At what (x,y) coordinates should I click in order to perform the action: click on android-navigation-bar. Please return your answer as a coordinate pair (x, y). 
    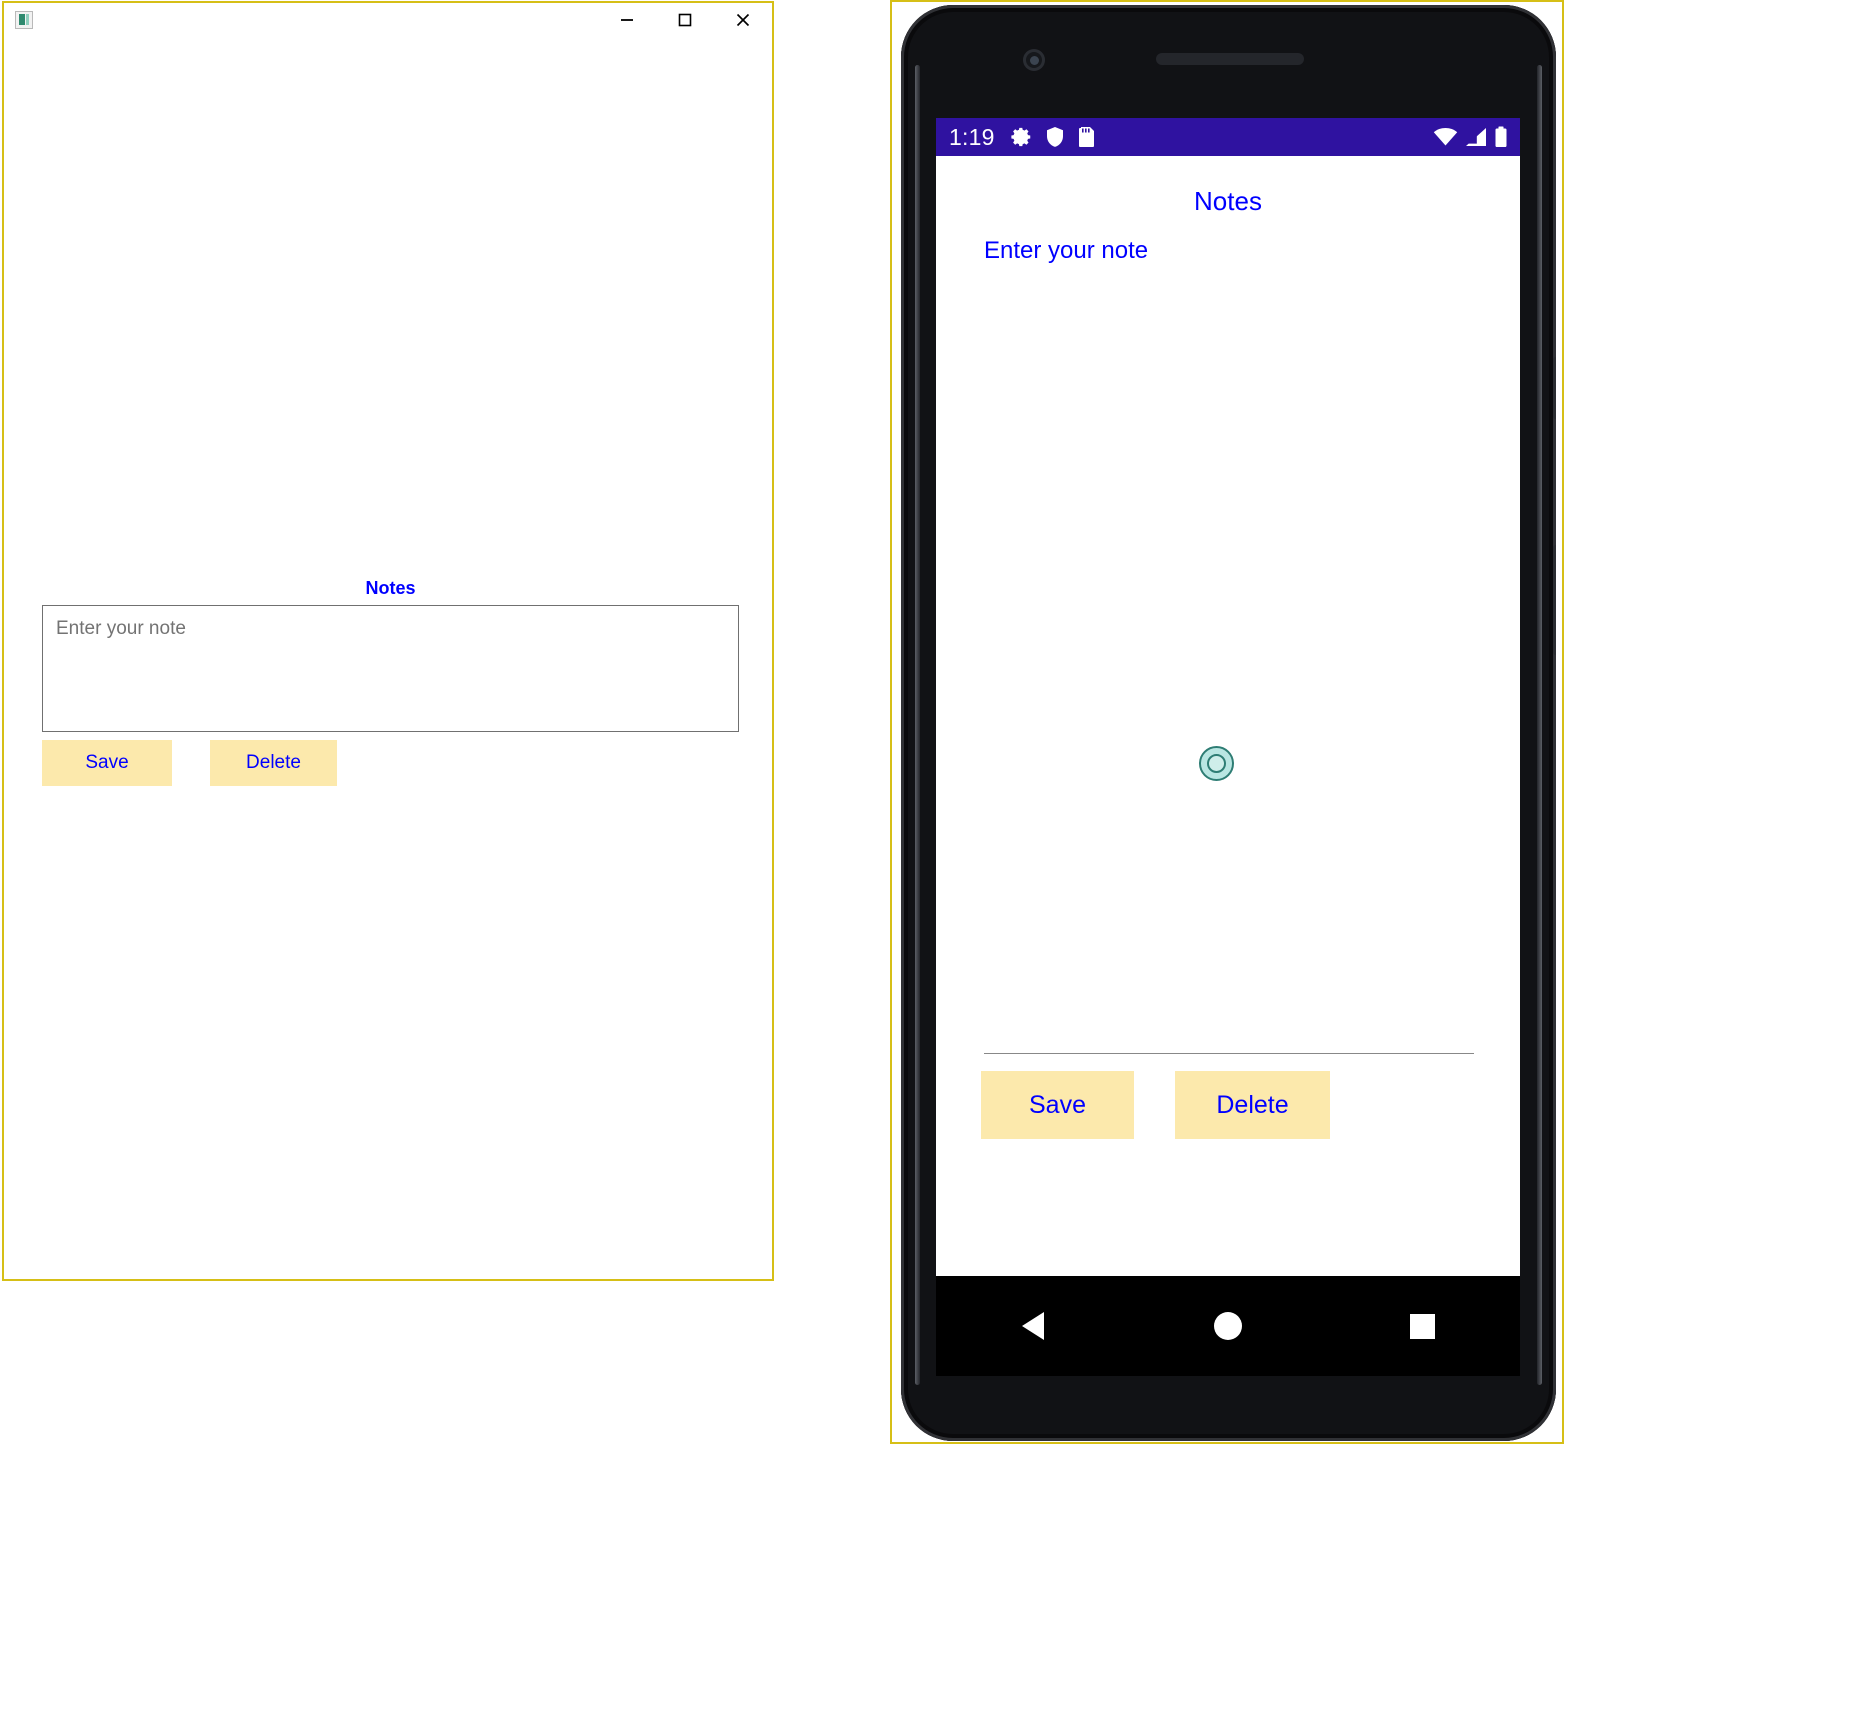
    Looking at the image, I should click on (1228, 1326).